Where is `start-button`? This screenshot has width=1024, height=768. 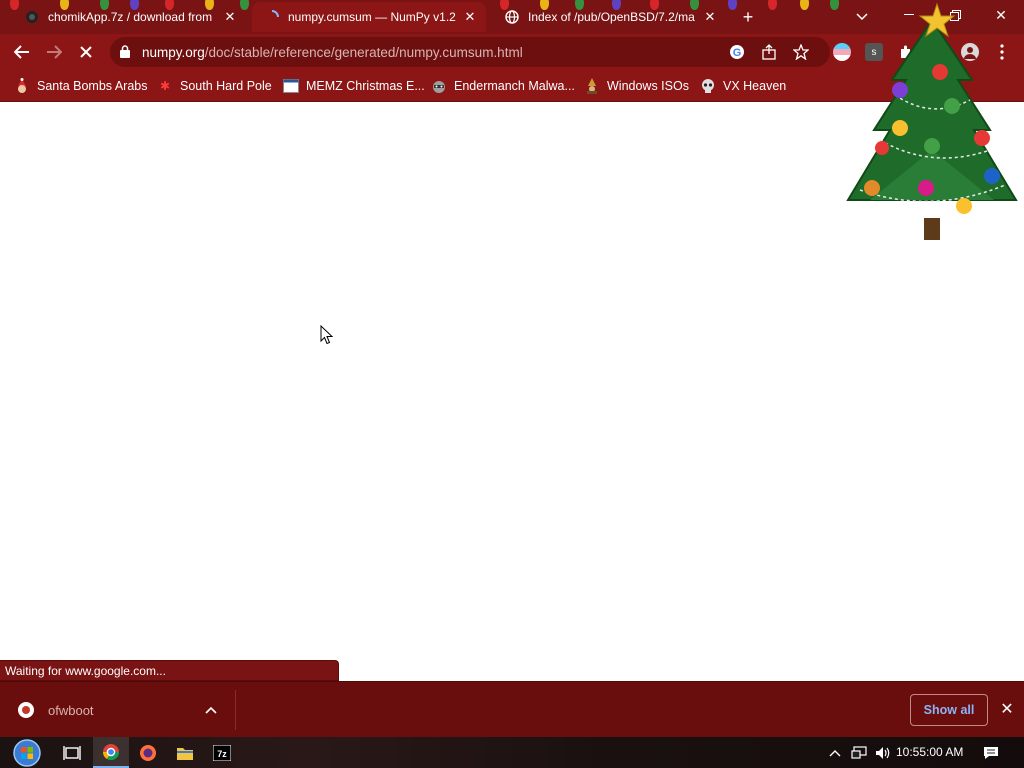 start-button is located at coordinates (27, 752).